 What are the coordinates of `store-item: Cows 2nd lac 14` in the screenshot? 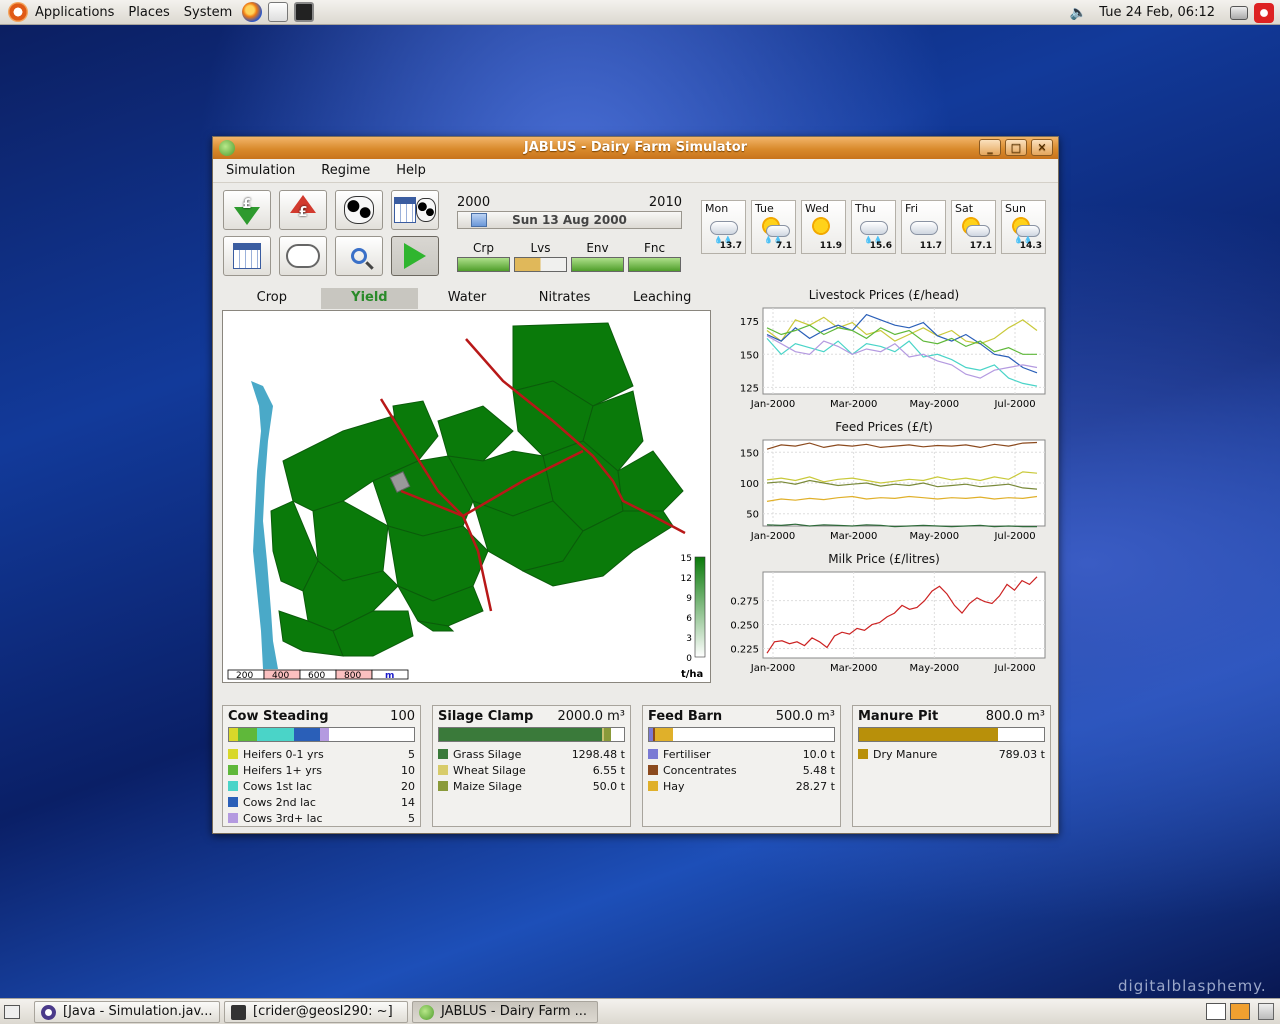 It's located at (321, 802).